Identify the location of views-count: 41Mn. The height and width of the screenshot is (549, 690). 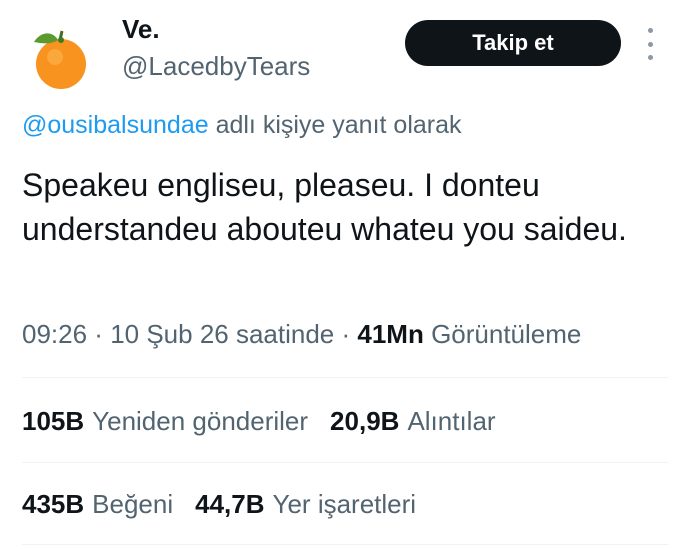
(390, 334).